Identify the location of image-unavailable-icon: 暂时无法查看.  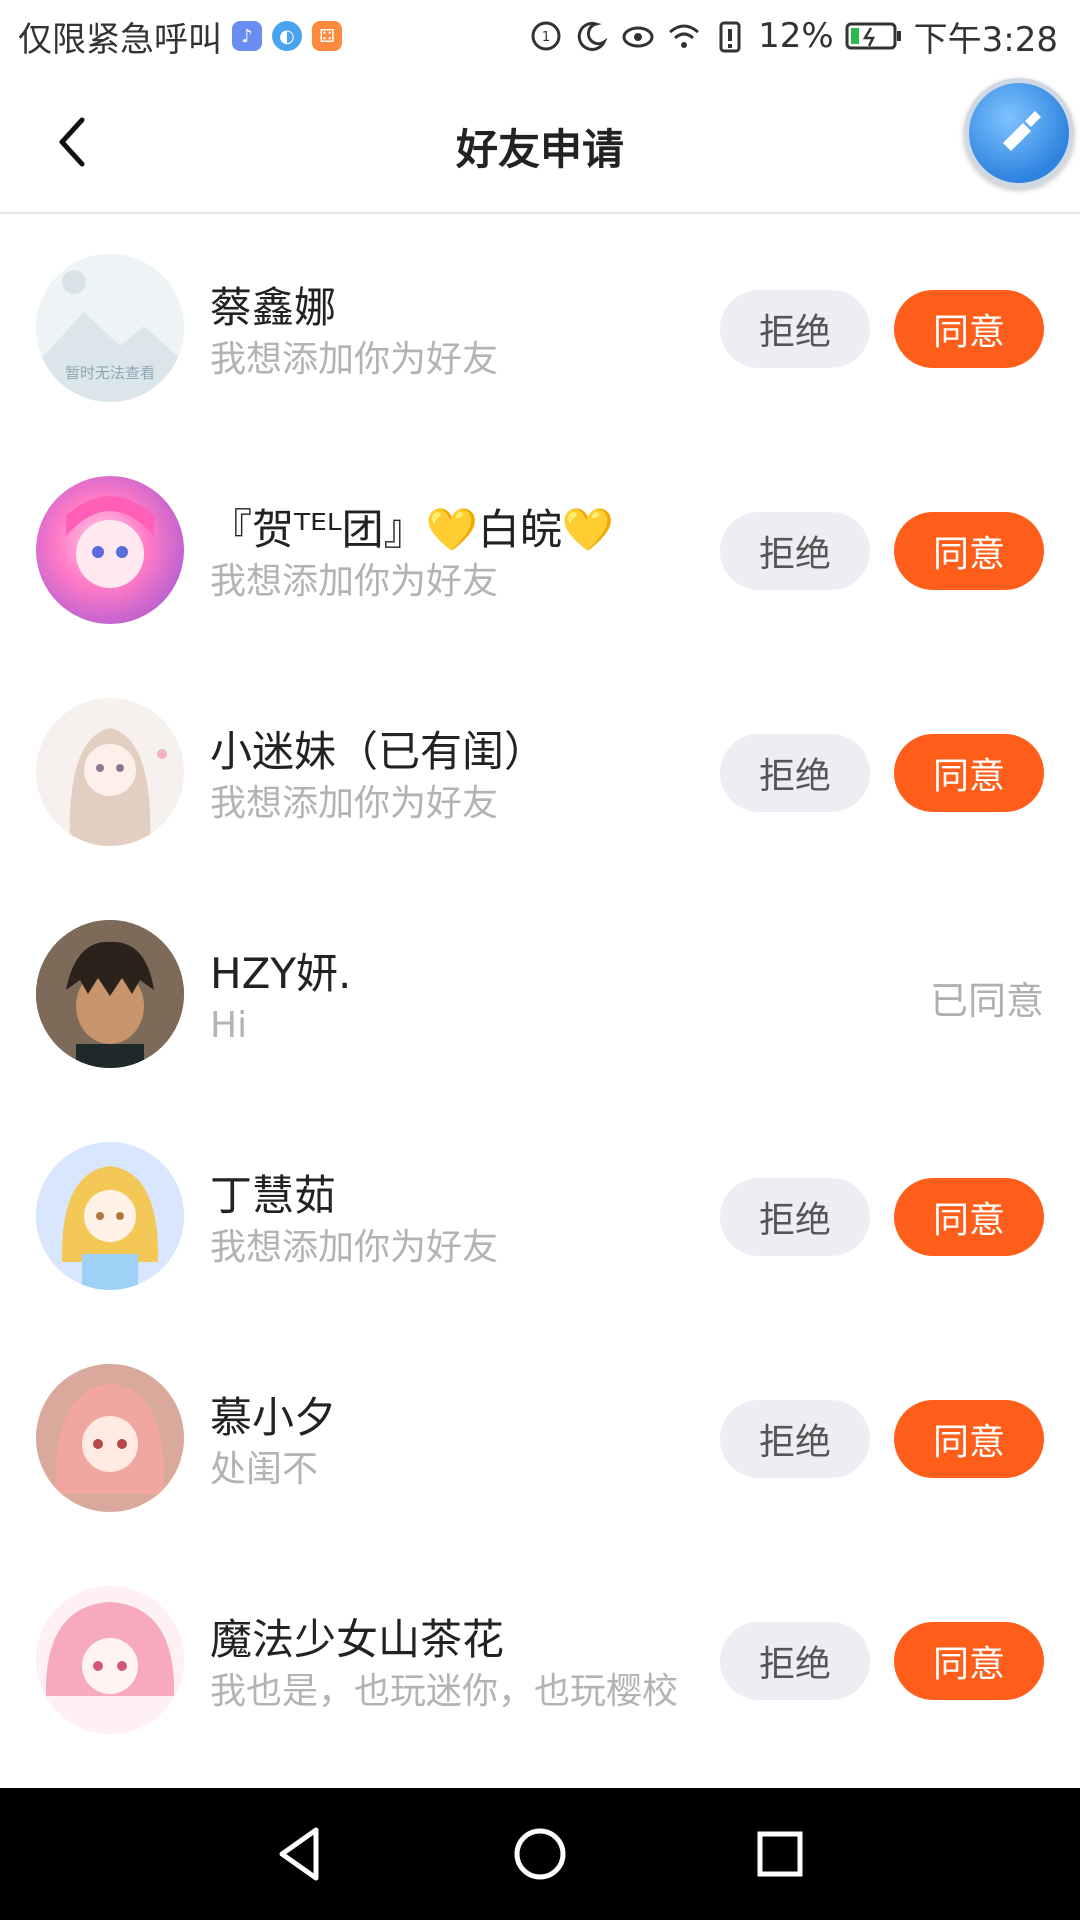
(110, 328).